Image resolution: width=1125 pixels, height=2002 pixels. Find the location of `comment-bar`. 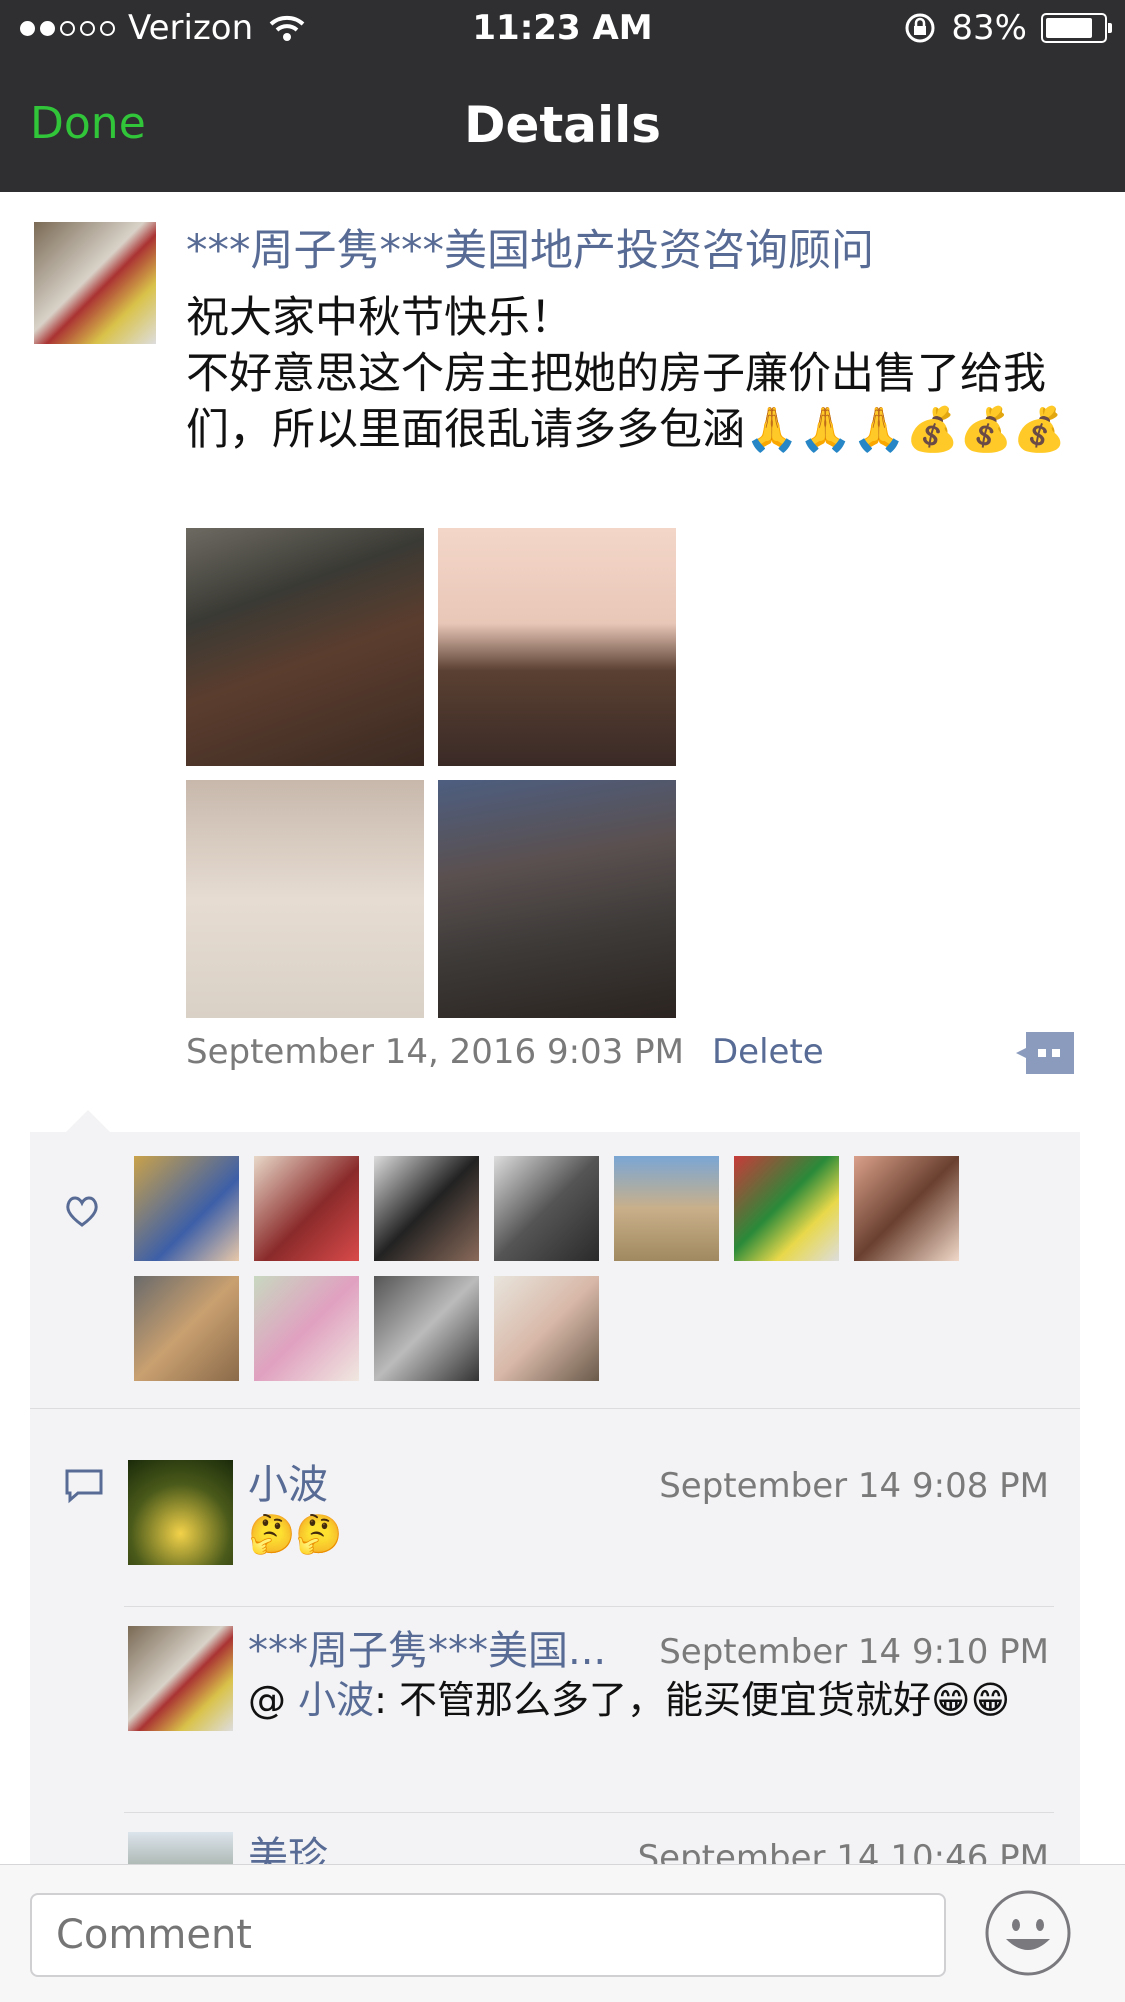

comment-bar is located at coordinates (562, 1933).